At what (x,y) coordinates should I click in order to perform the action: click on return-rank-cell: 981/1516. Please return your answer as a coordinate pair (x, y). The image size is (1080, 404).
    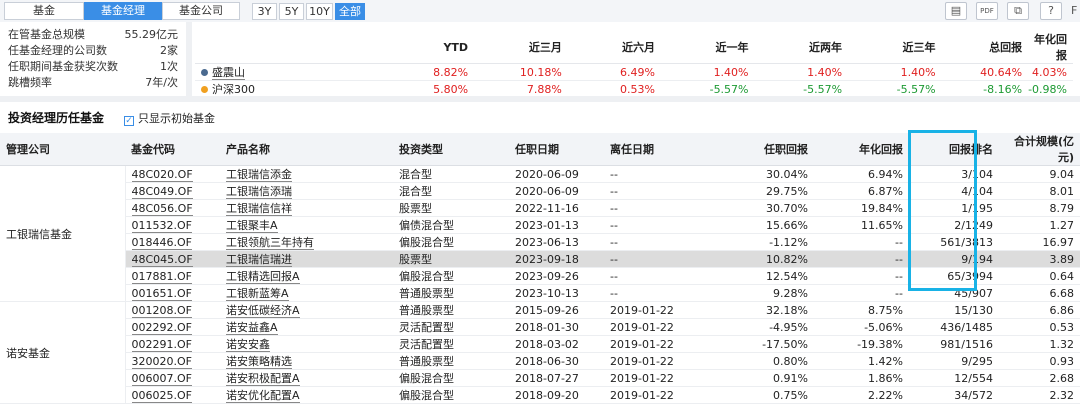
    Looking at the image, I should click on (954, 344).